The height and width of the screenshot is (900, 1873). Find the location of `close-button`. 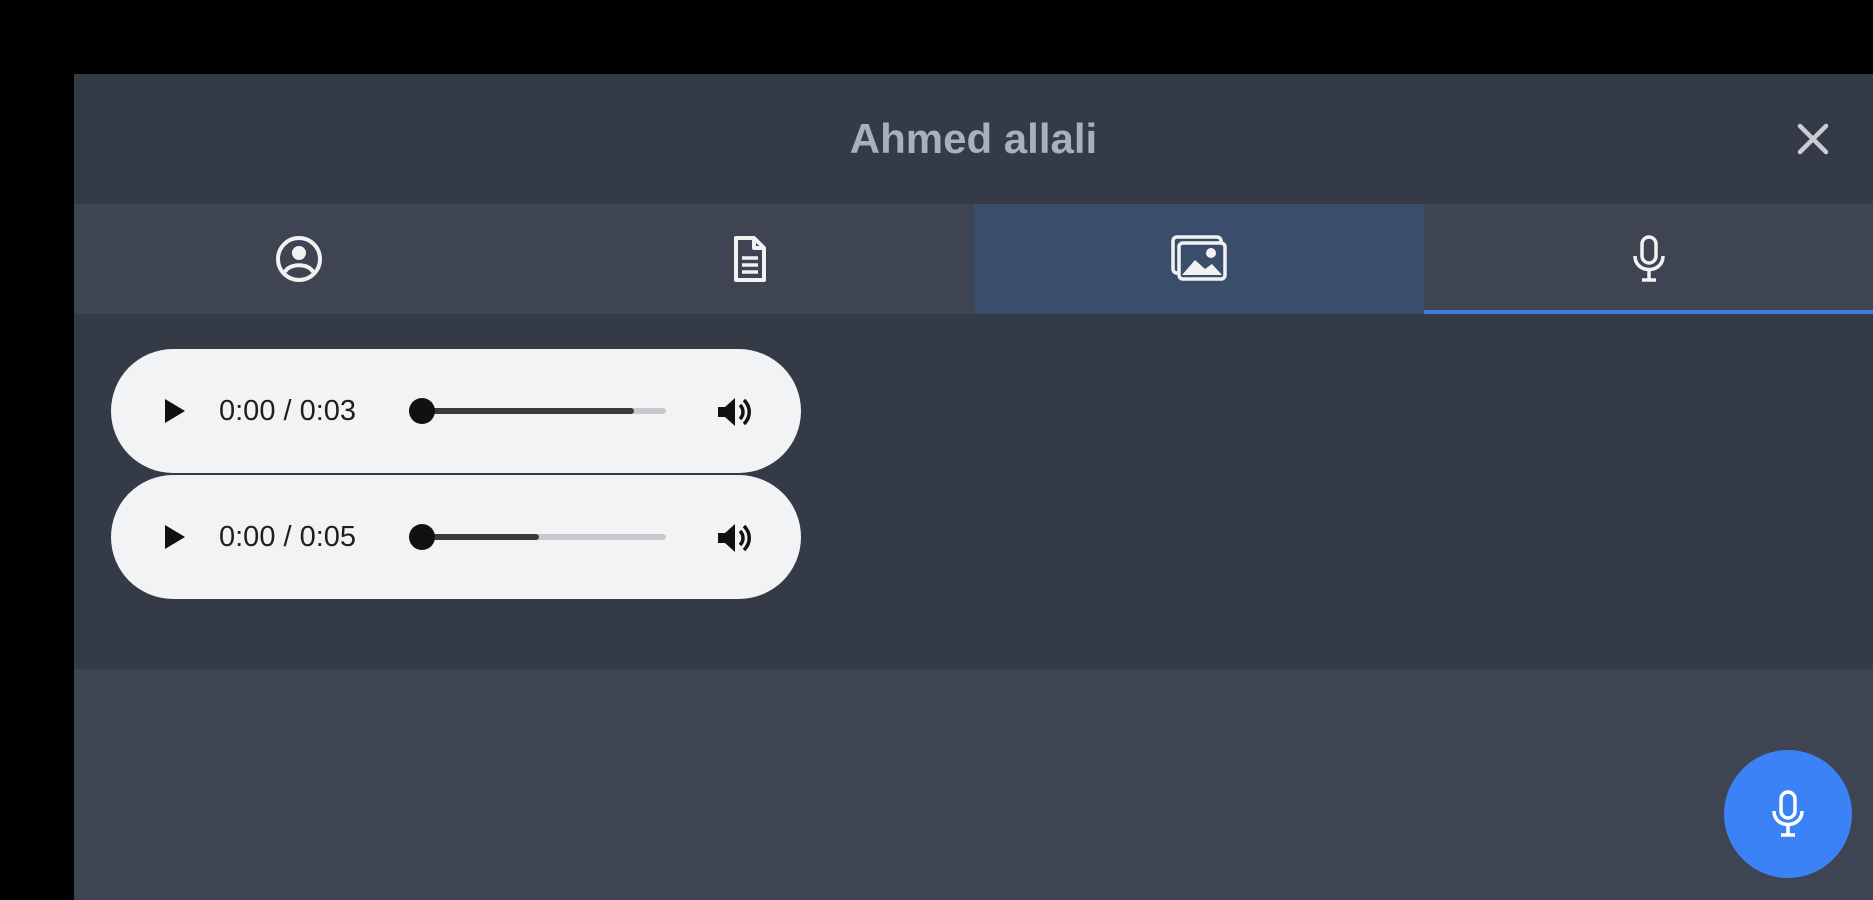

close-button is located at coordinates (1813, 139).